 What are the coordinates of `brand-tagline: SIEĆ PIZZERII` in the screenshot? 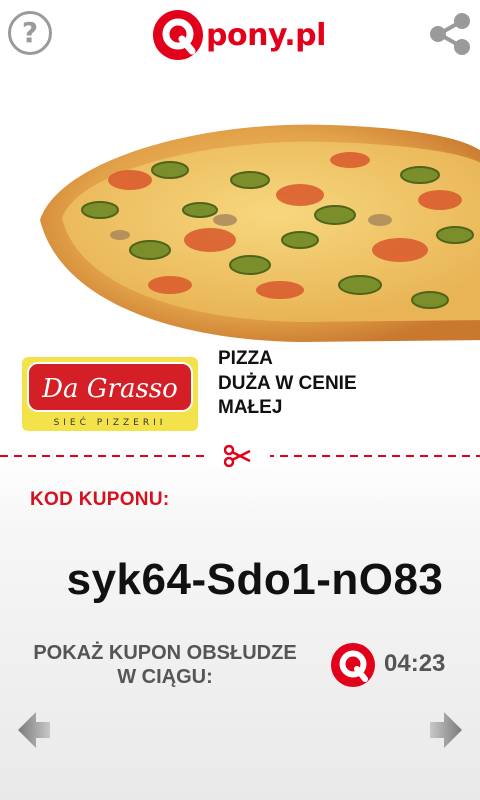 It's located at (110, 422).